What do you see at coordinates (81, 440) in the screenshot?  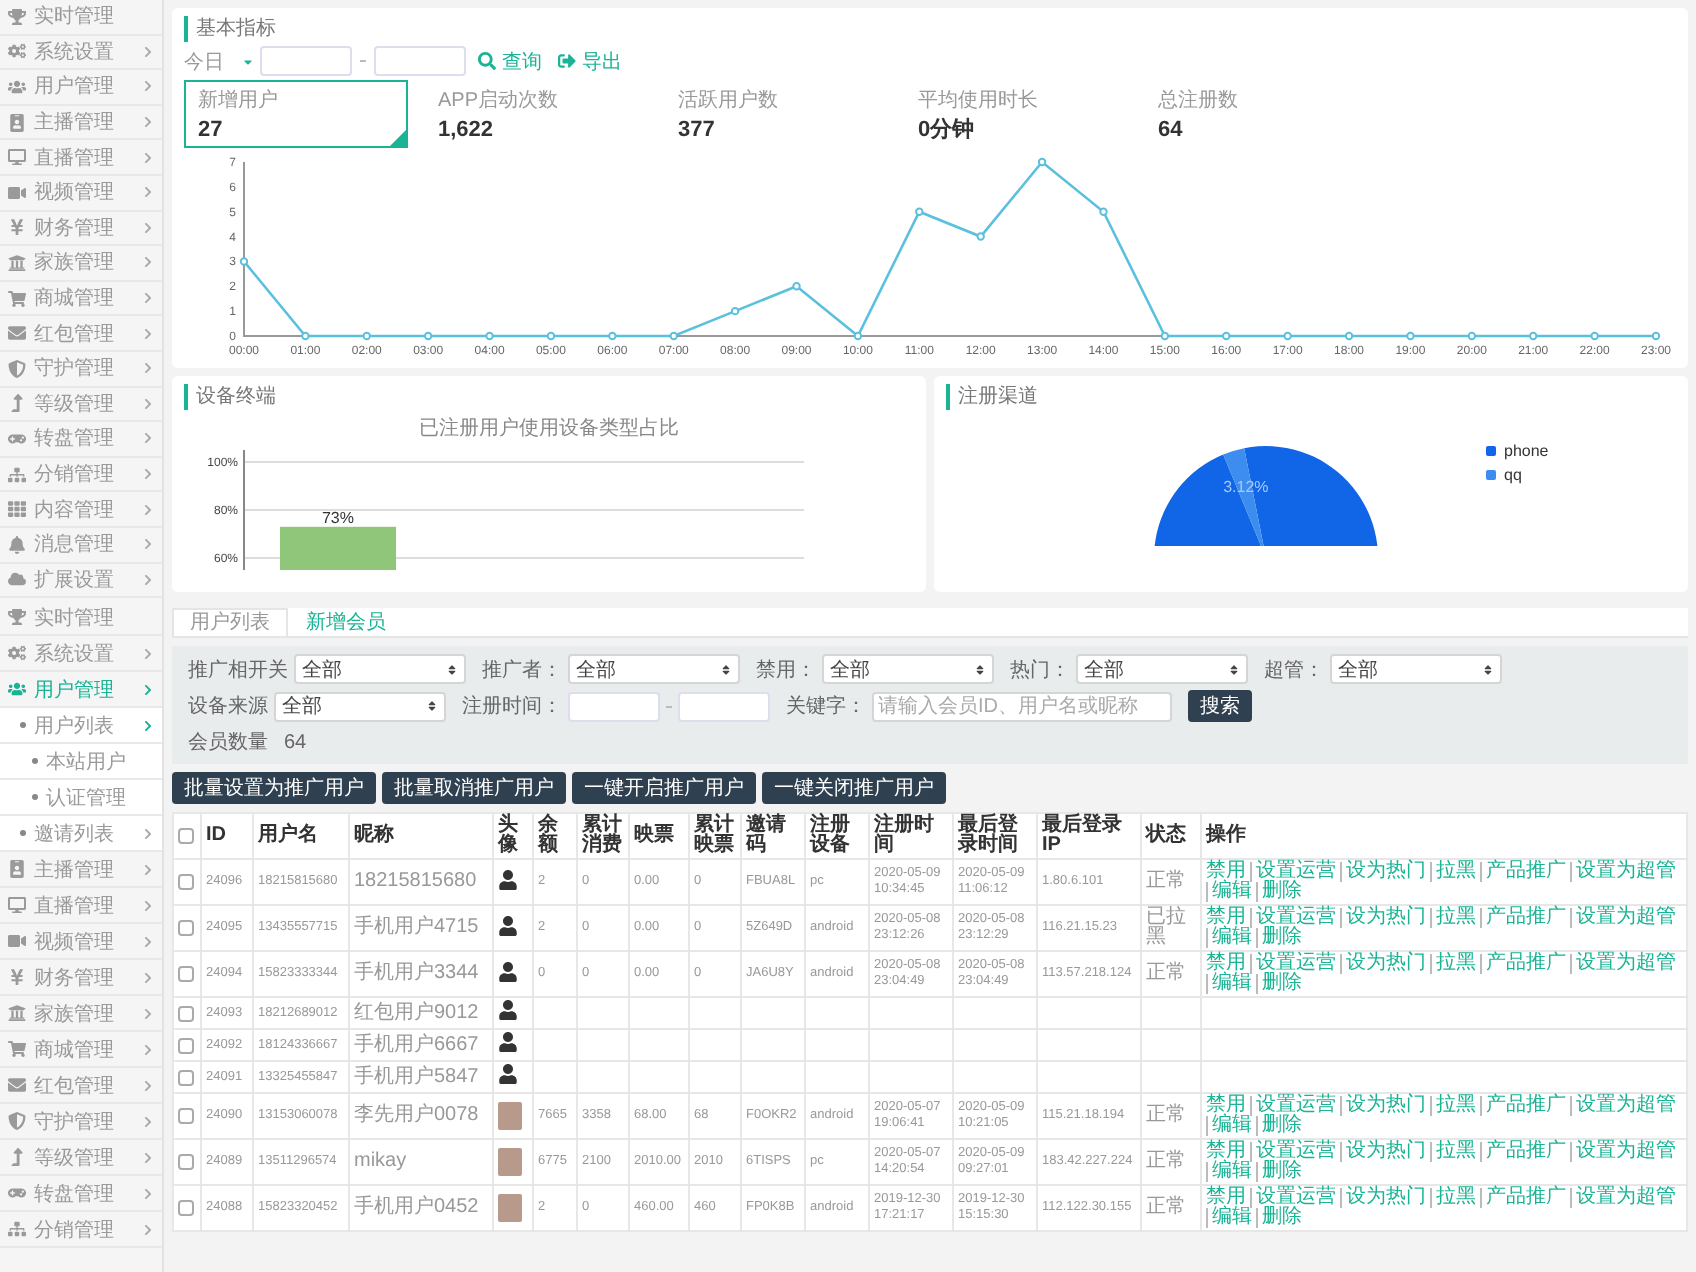 I see `sidebar-item: 转盘管理` at bounding box center [81, 440].